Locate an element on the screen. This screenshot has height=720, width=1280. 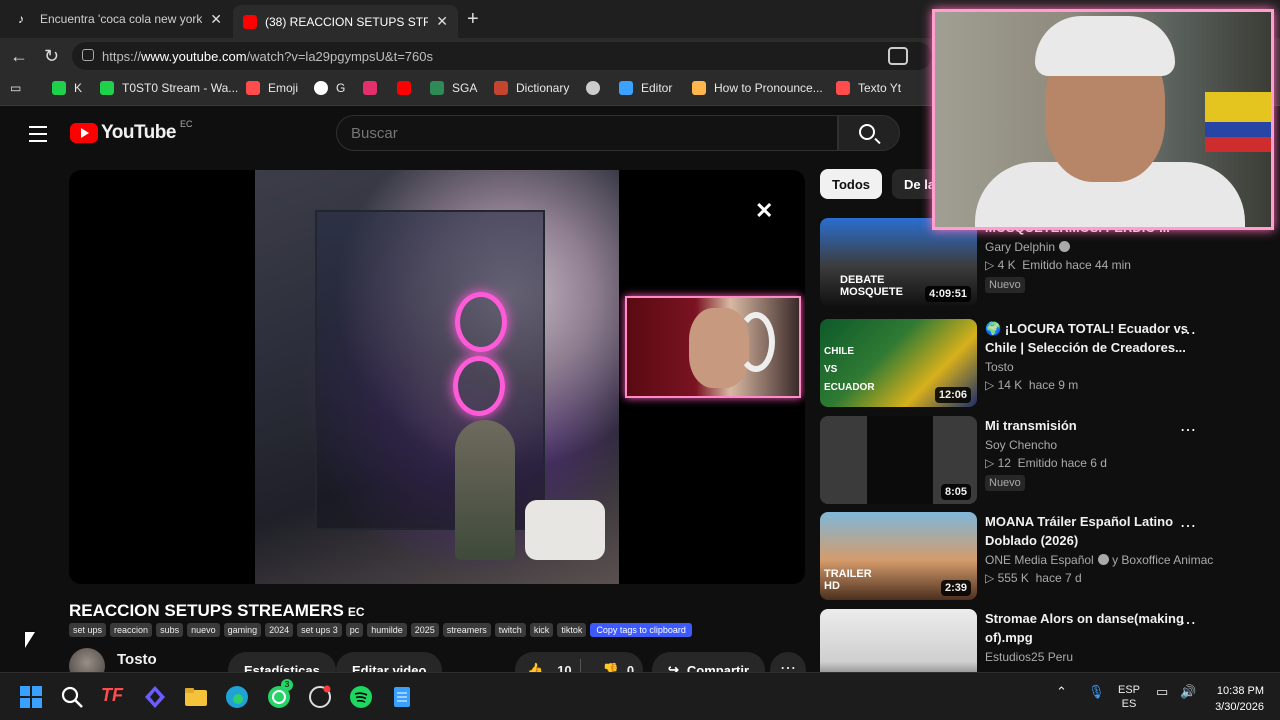
video-thumbnail: TRAILER HD 2:39 is located at coordinates (898, 556).